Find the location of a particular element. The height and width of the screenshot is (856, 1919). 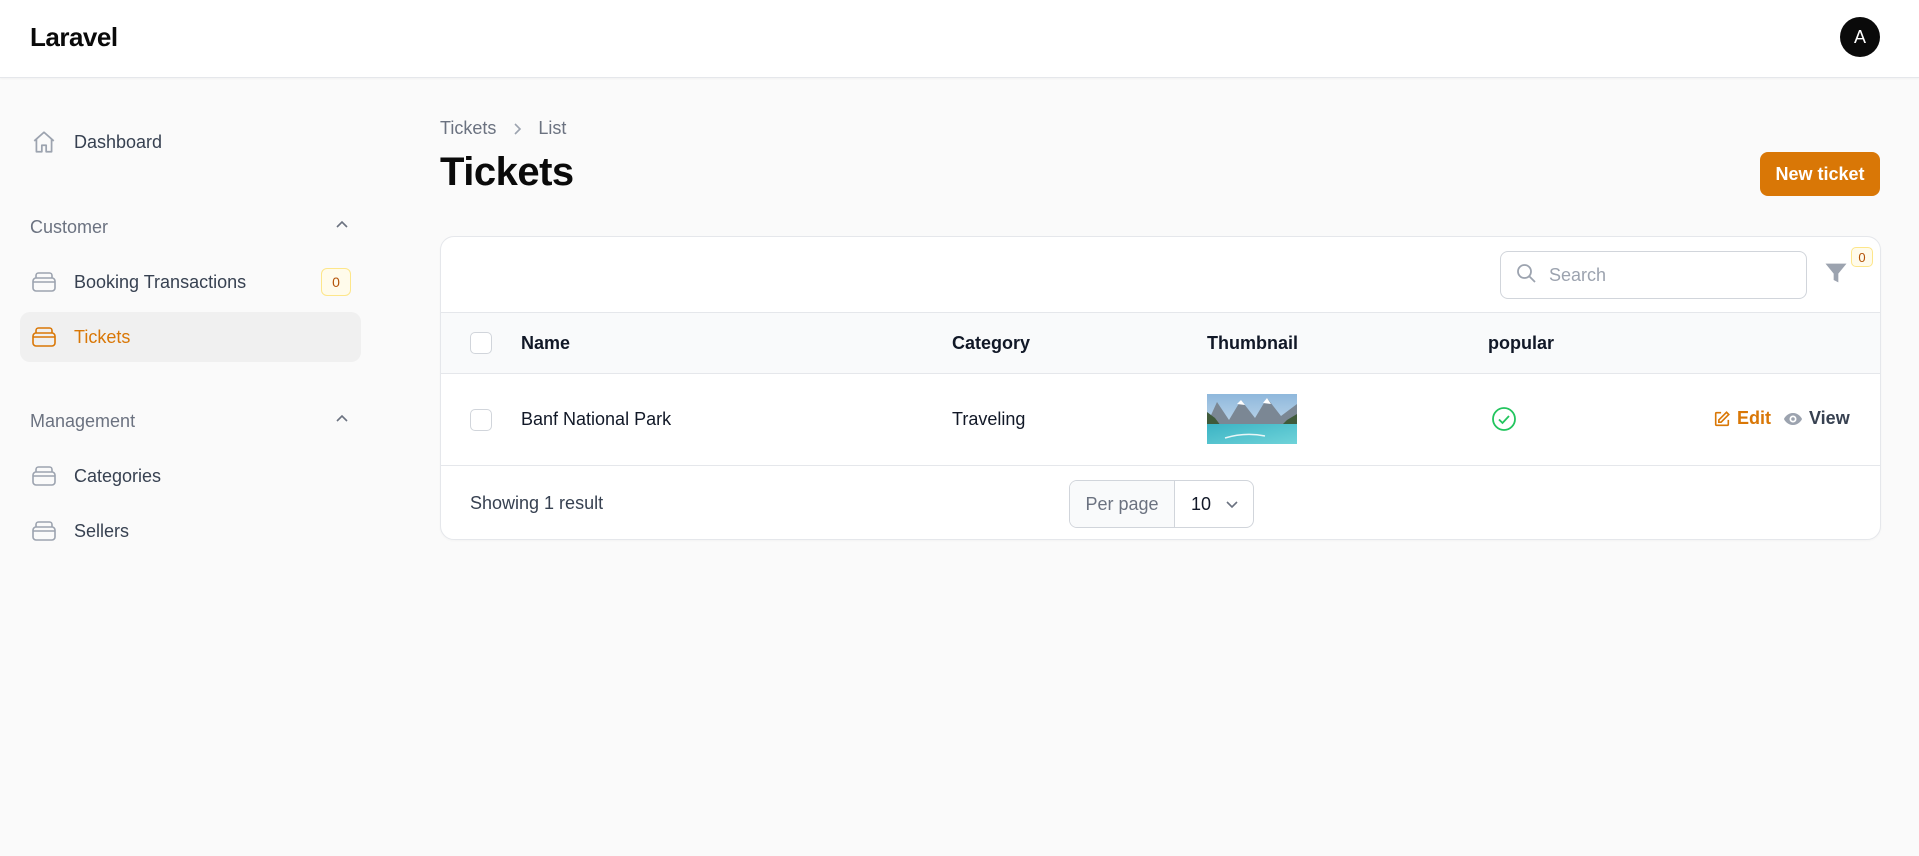

sidebar-item-tickets: Tickets is located at coordinates (190, 337).